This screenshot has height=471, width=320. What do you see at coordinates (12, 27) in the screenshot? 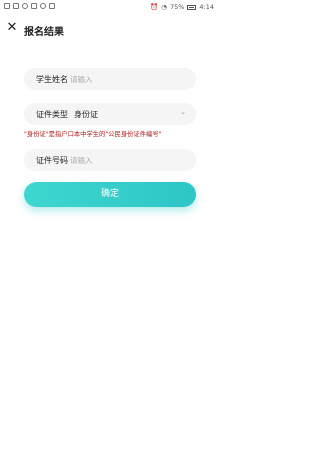
I see `close-icon: ✕` at bounding box center [12, 27].